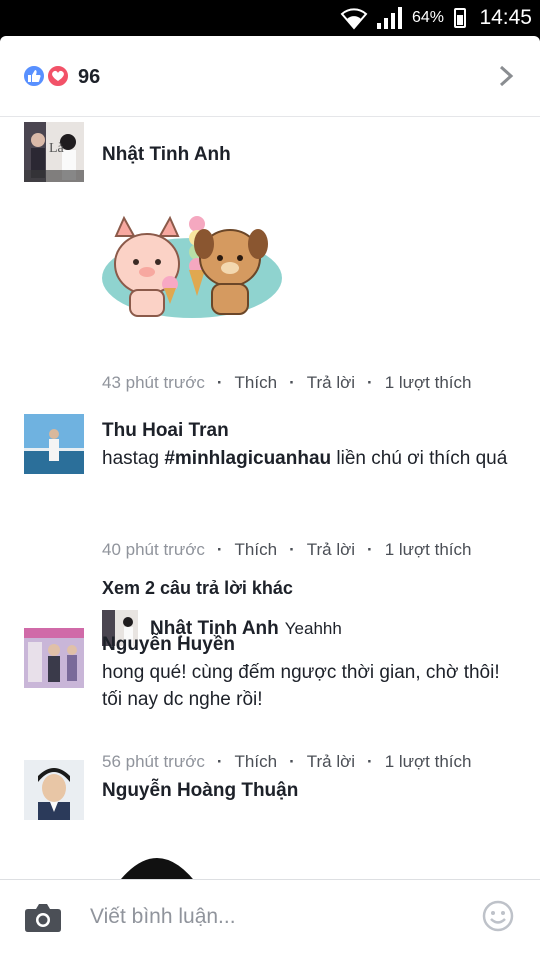 This screenshot has width=540, height=960. I want to click on svg-text: Là, so click(57, 148).